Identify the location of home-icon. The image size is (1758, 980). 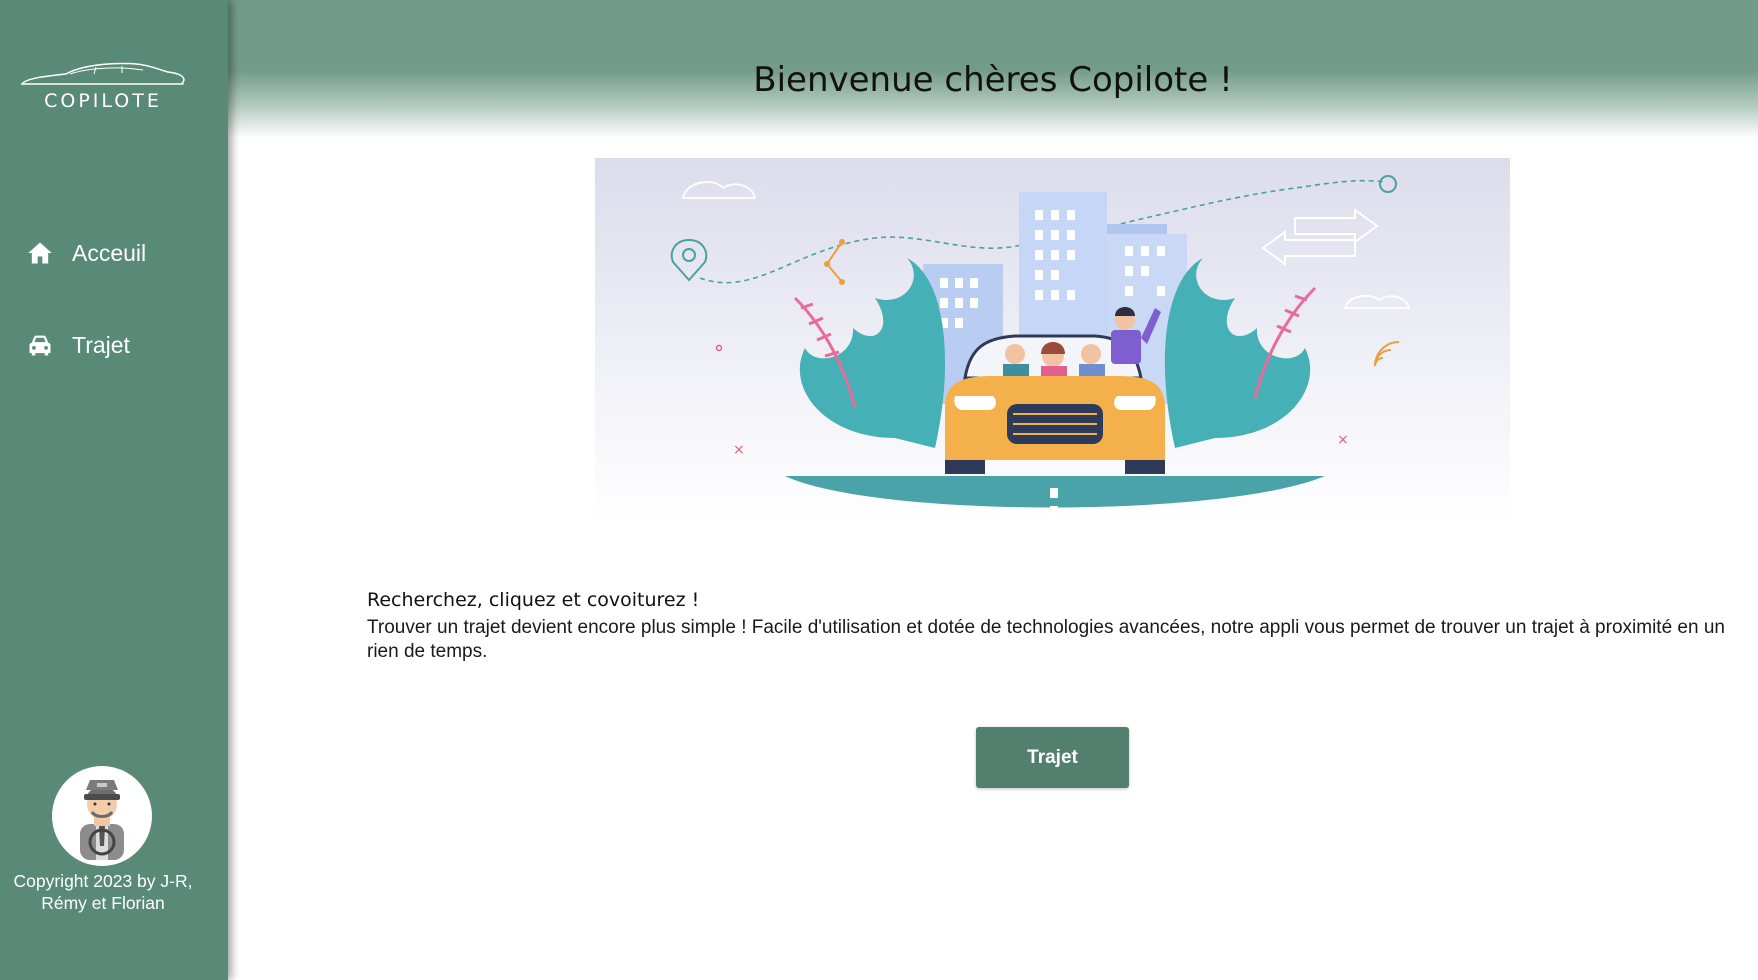
(40, 253).